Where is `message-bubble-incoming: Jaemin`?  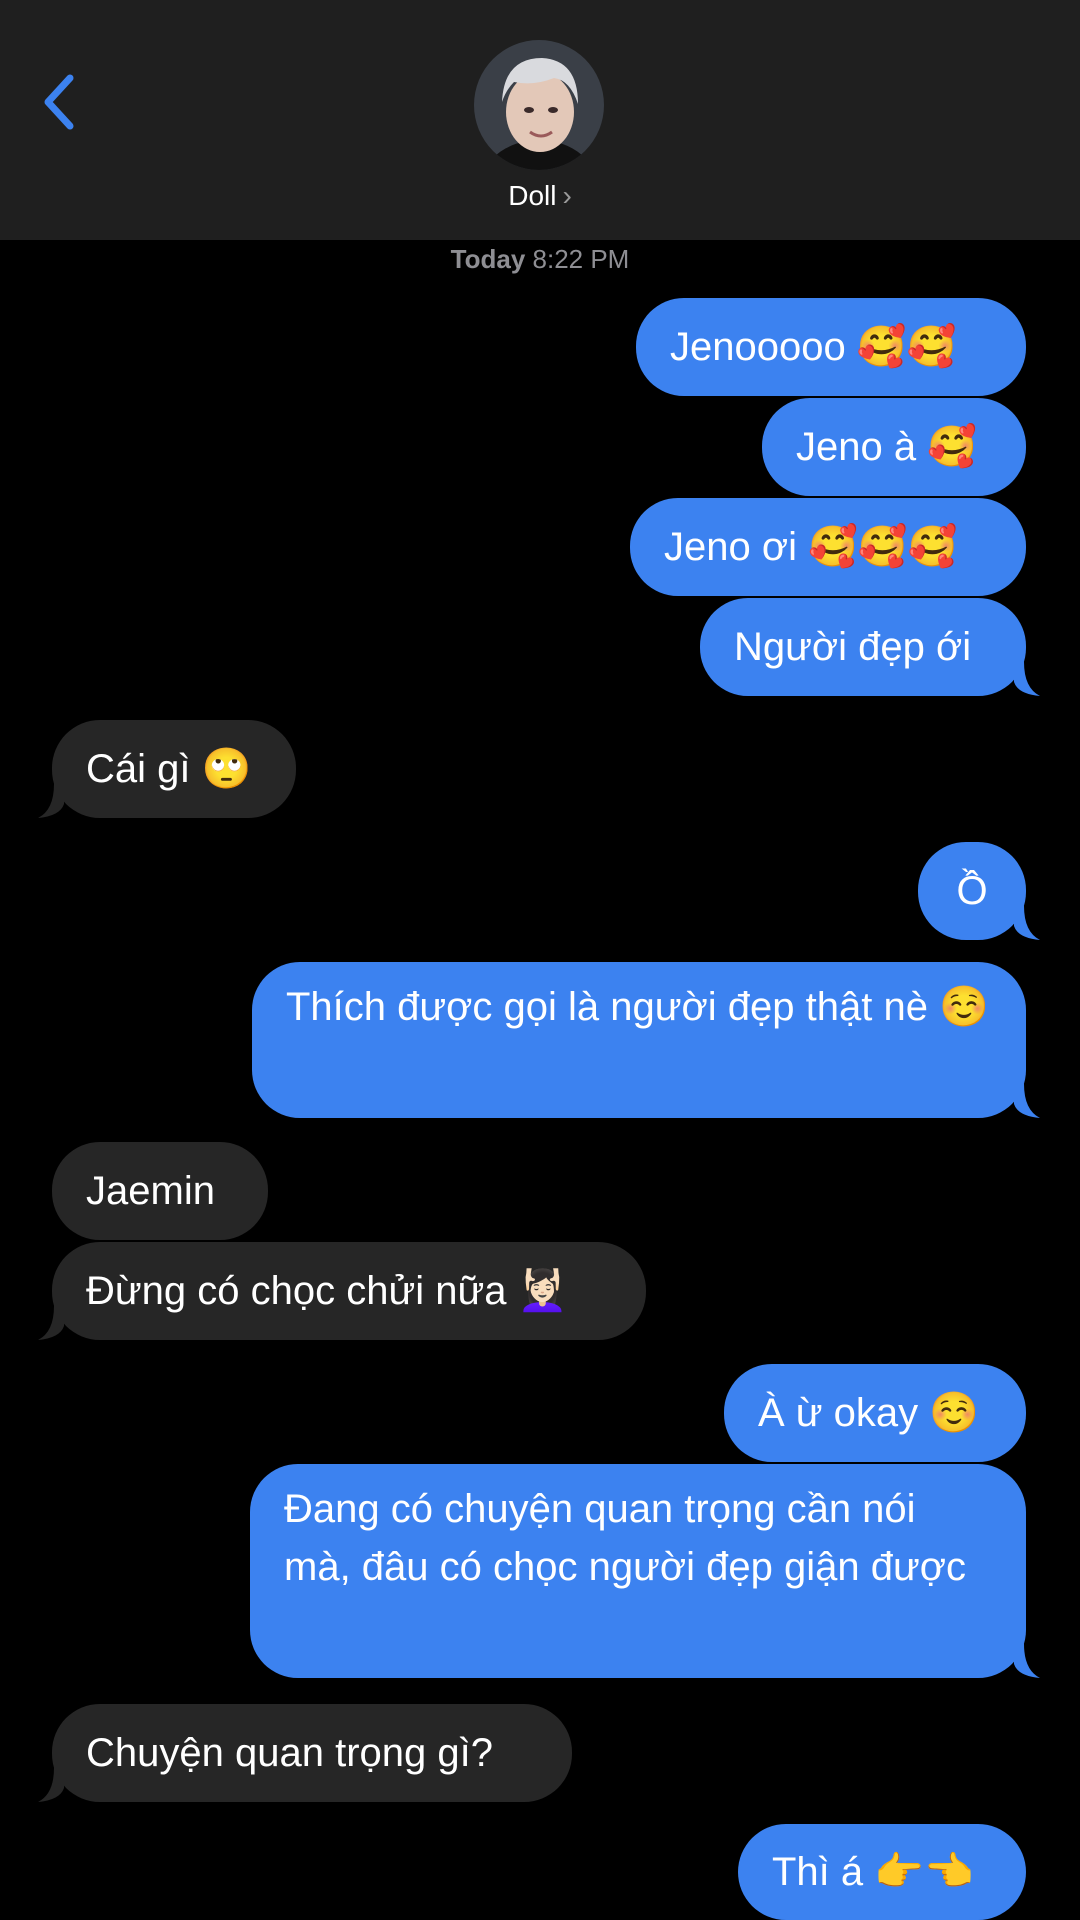 message-bubble-incoming: Jaemin is located at coordinates (160, 1191).